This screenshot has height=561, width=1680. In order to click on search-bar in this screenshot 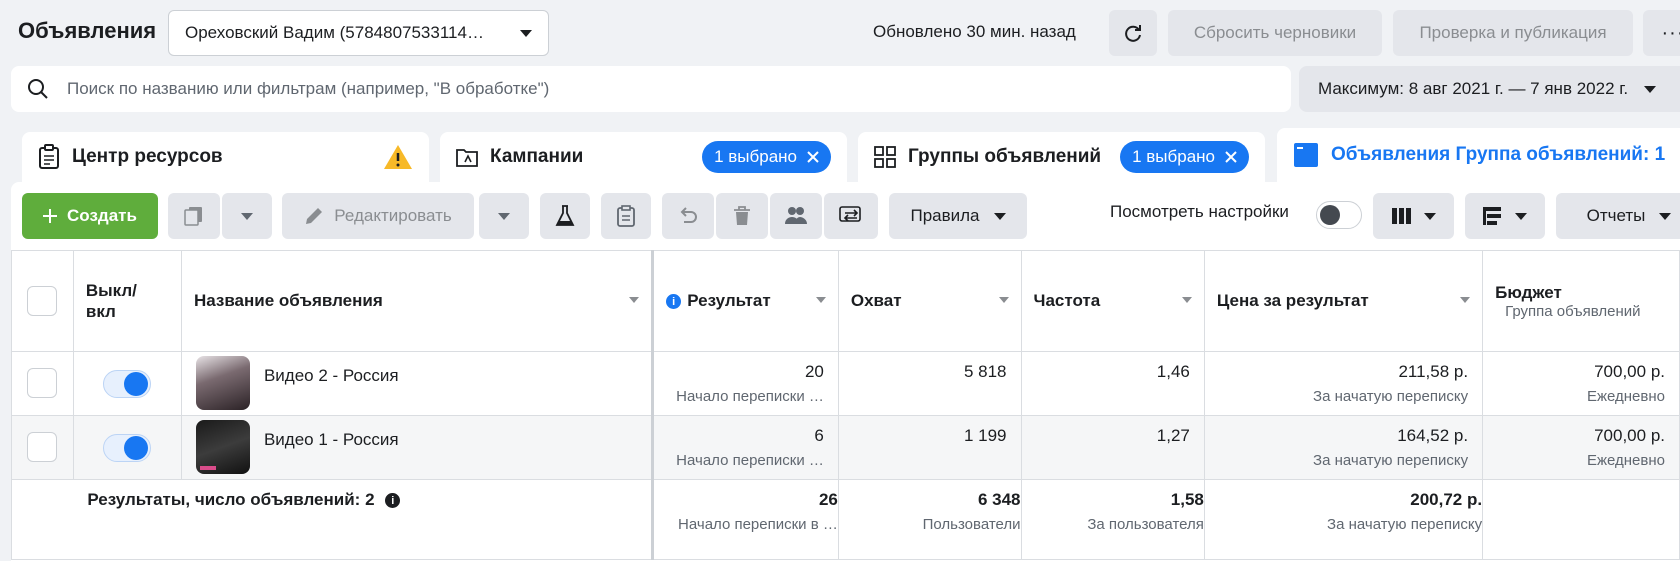, I will do `click(651, 89)`.